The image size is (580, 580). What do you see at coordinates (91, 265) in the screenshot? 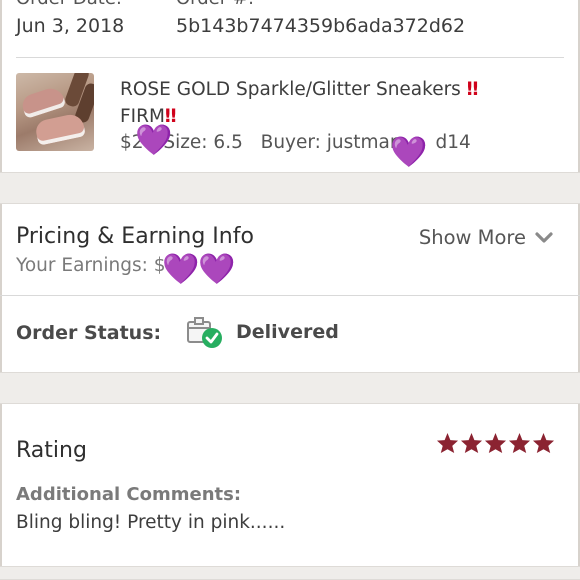
I see `earnings-label: Your Earnings: $` at bounding box center [91, 265].